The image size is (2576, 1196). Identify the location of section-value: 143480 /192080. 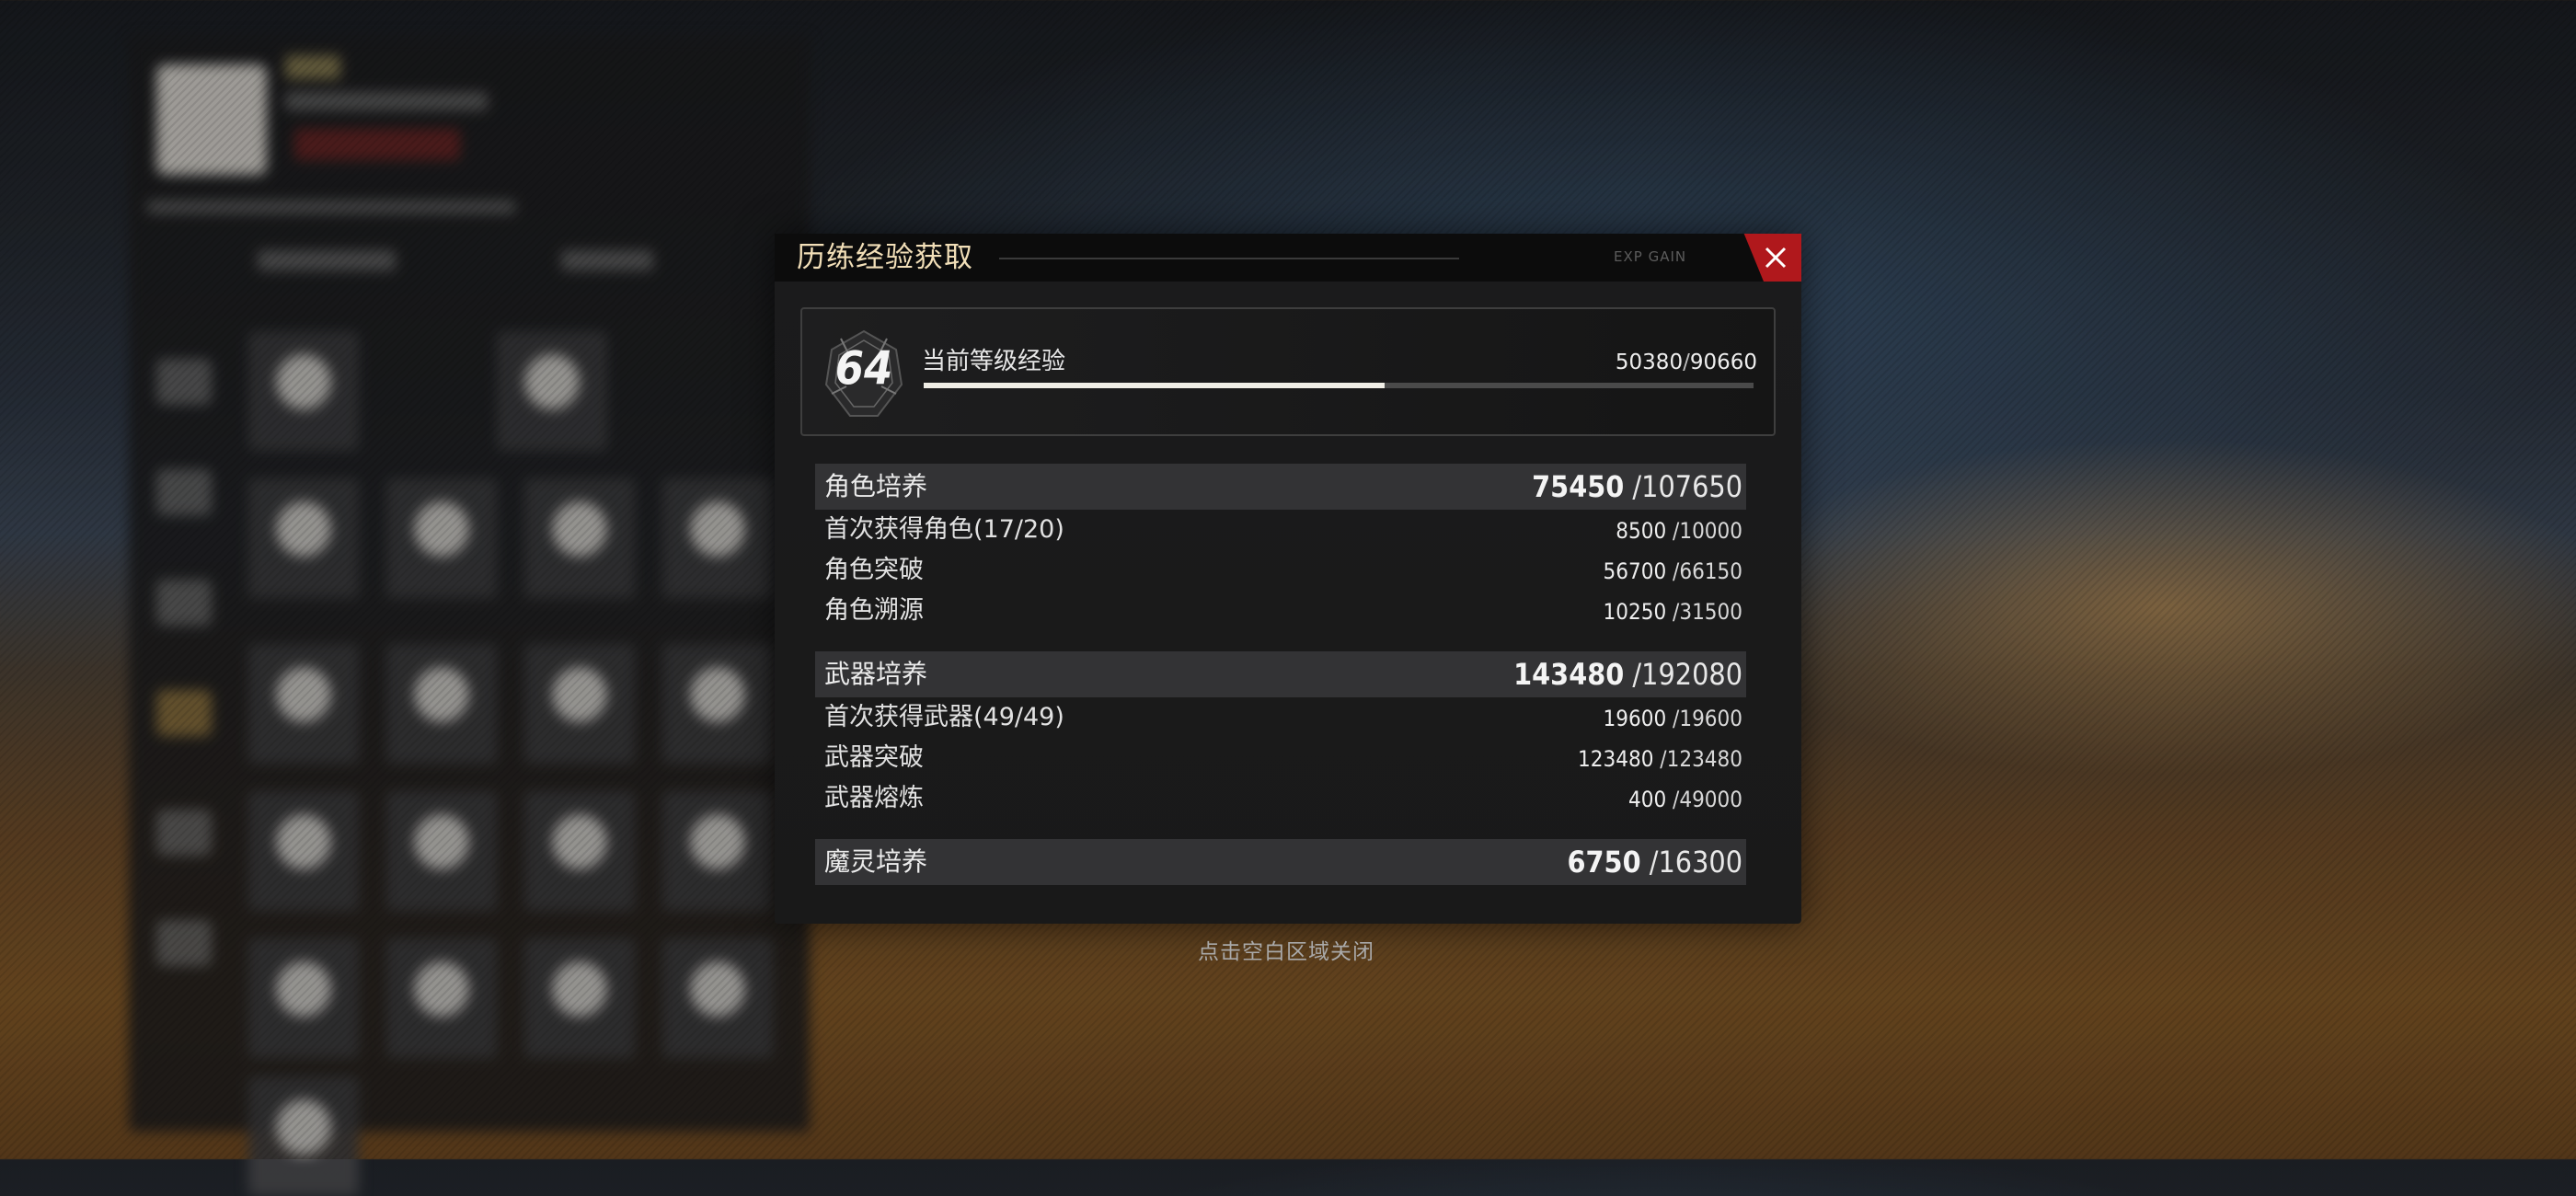
(1627, 674).